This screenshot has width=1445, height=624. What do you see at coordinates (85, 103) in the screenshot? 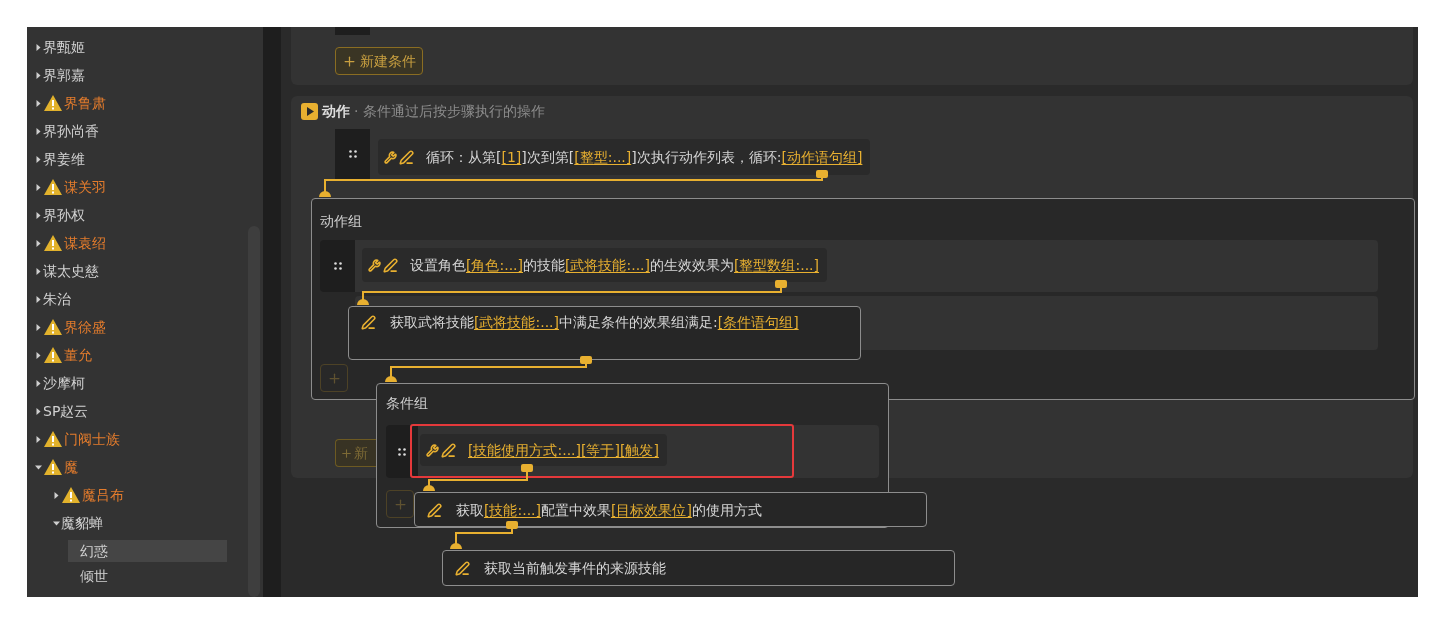
I see `tree-item: 界鲁肃` at bounding box center [85, 103].